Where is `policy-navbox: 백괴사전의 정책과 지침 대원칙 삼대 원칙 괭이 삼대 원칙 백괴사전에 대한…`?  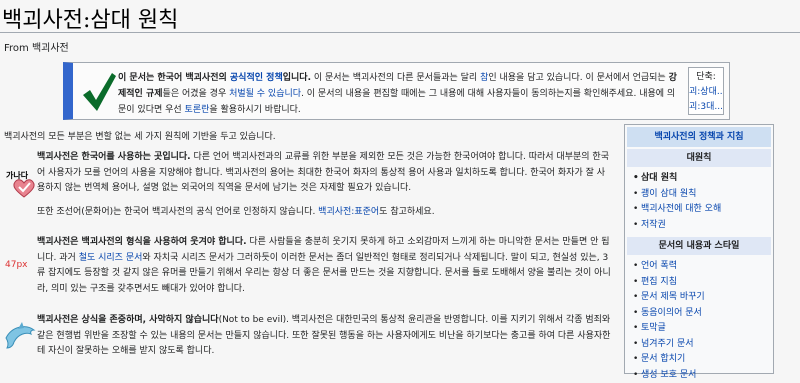
policy-navbox: 백괴사전의 정책과 지침 대원칙 삼대 원칙 괭이 삼대 원칙 백괴사전에 대한… is located at coordinates (699, 253).